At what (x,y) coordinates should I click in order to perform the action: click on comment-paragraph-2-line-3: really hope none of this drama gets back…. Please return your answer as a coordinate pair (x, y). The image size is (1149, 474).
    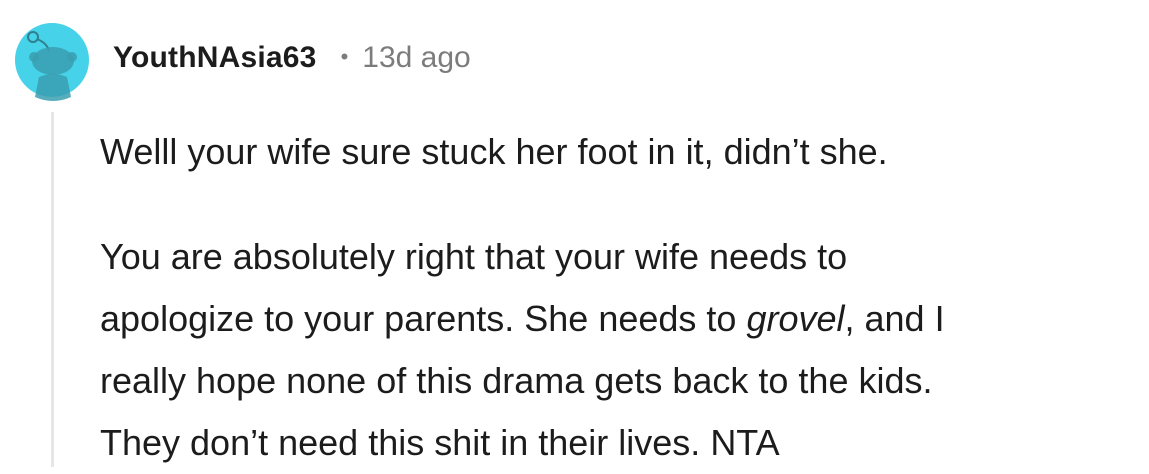
    Looking at the image, I should click on (516, 380).